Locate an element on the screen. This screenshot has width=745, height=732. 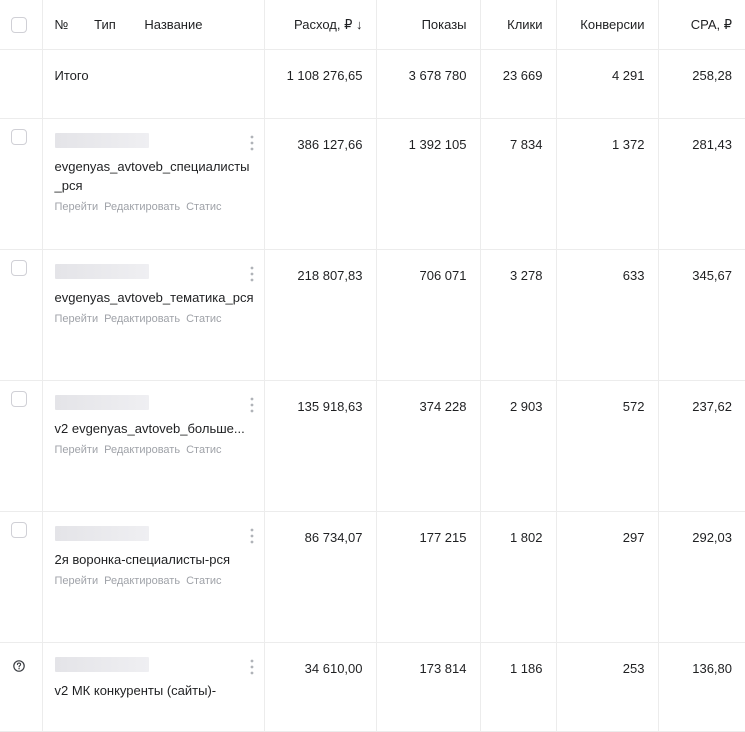
row-conversions: 253 is located at coordinates (607, 687).